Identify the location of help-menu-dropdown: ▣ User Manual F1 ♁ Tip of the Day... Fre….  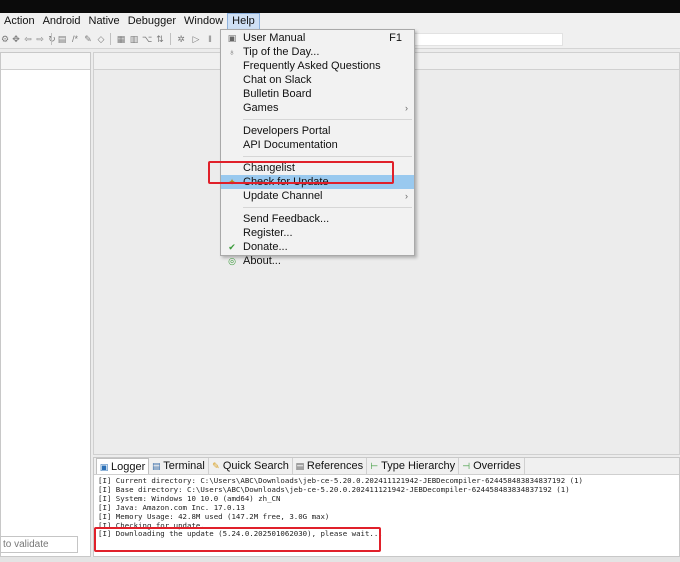
(317, 148).